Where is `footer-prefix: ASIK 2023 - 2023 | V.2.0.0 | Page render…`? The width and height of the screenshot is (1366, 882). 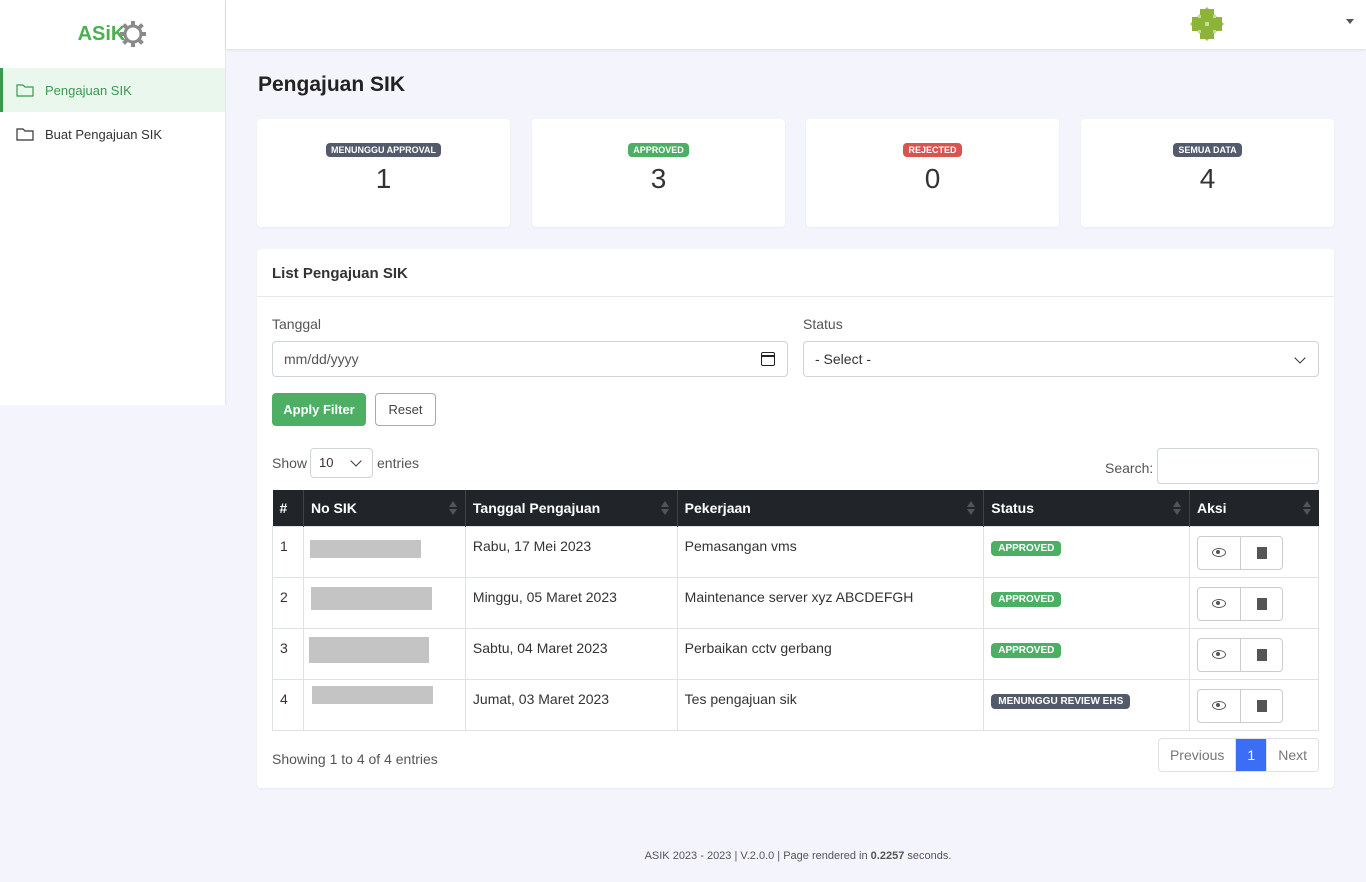
footer-prefix: ASIK 2023 - 2023 | V.2.0.0 | Page render… is located at coordinates (757, 856).